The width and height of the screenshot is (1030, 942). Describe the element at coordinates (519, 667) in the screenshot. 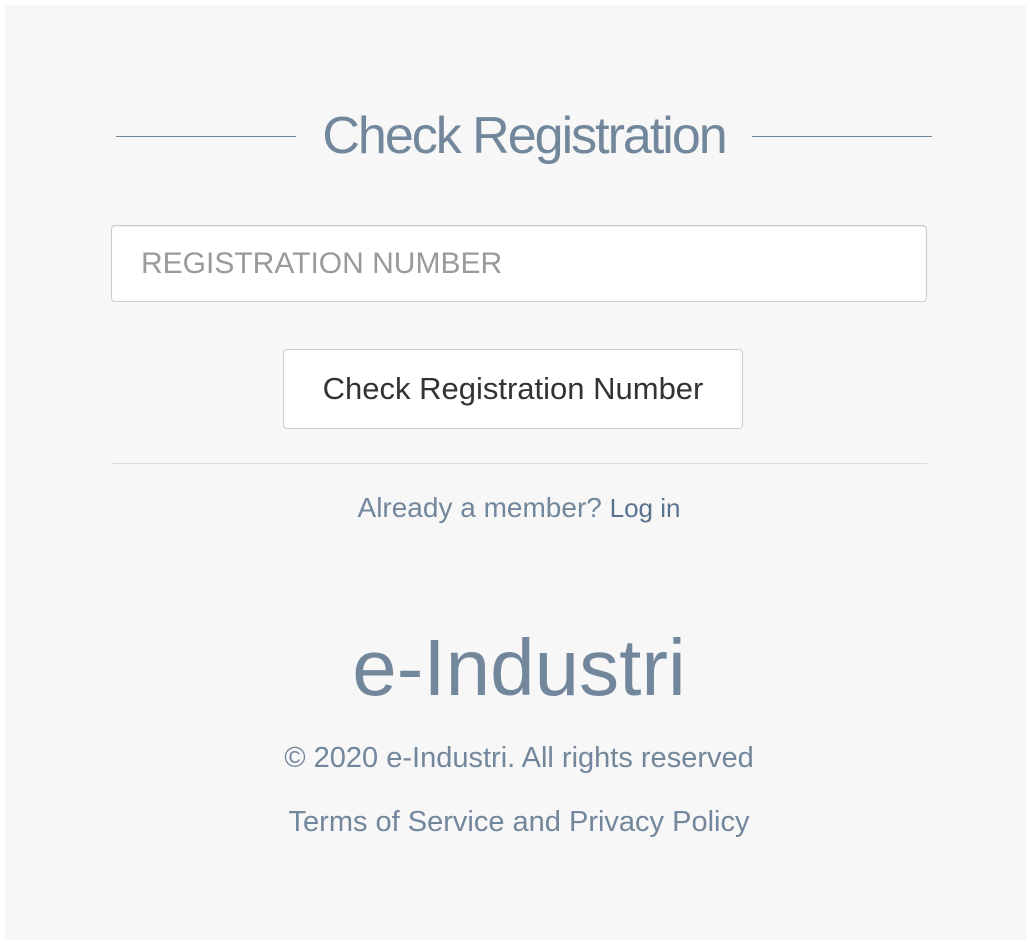

I see `brand-name: e-Industri` at that location.